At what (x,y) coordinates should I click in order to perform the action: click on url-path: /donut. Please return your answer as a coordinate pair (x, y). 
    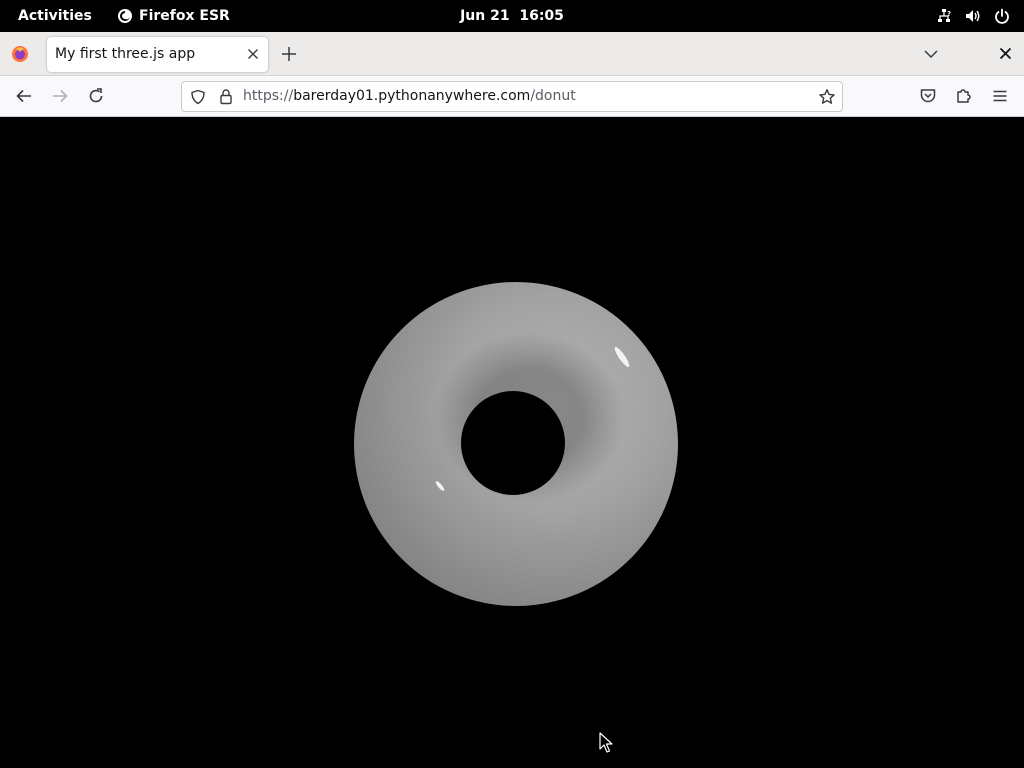
    Looking at the image, I should click on (553, 96).